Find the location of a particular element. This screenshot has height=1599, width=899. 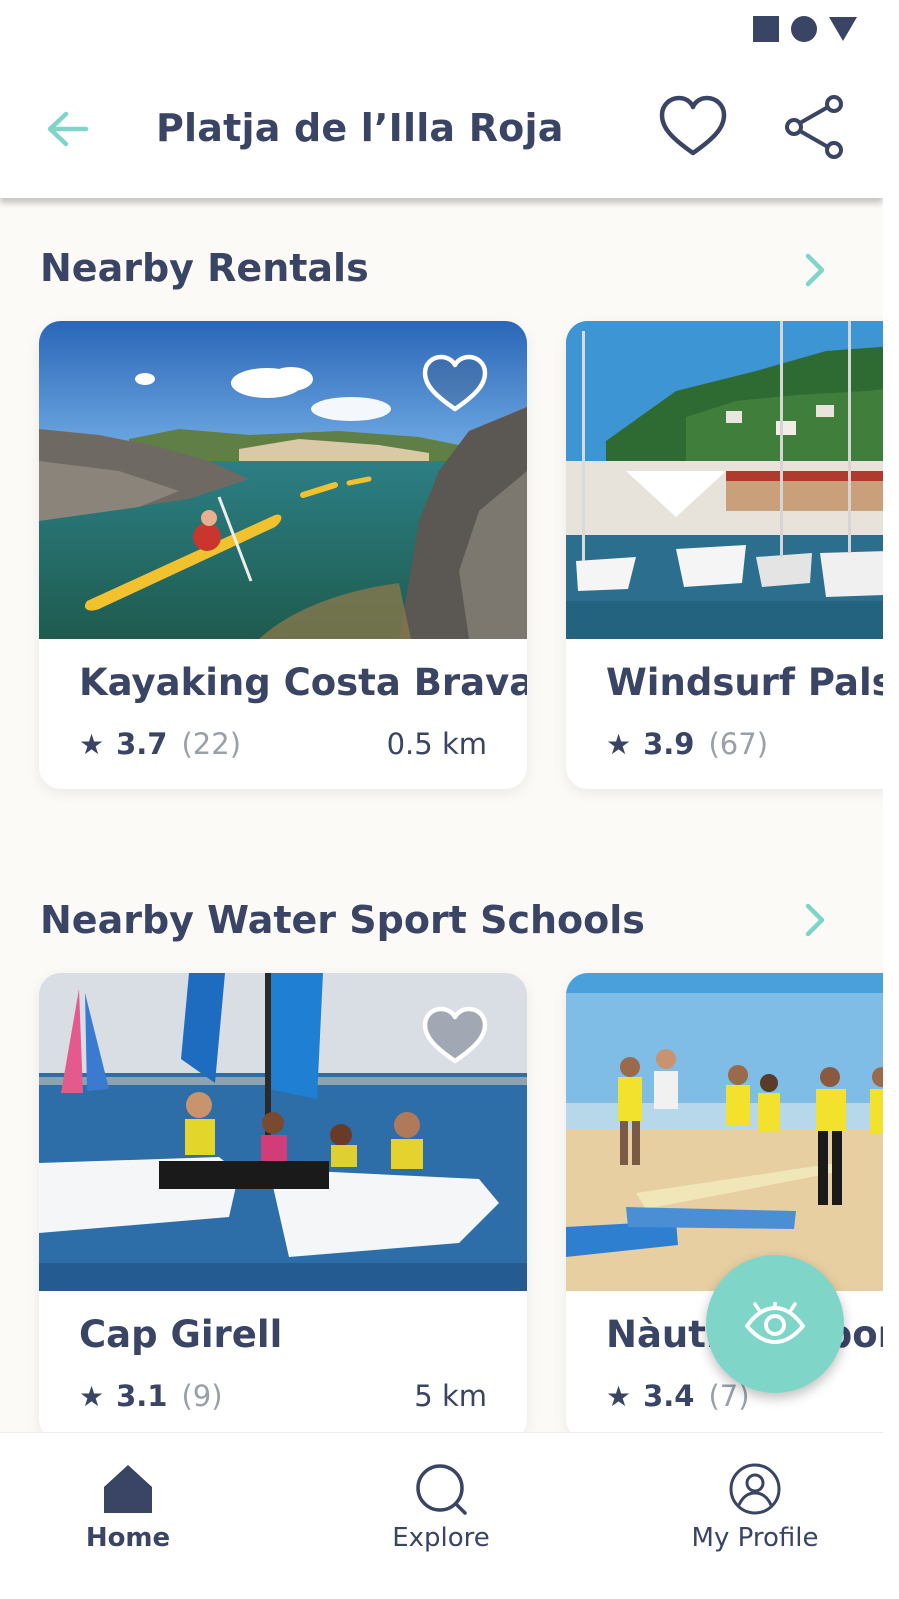

square-icon is located at coordinates (766, 29).